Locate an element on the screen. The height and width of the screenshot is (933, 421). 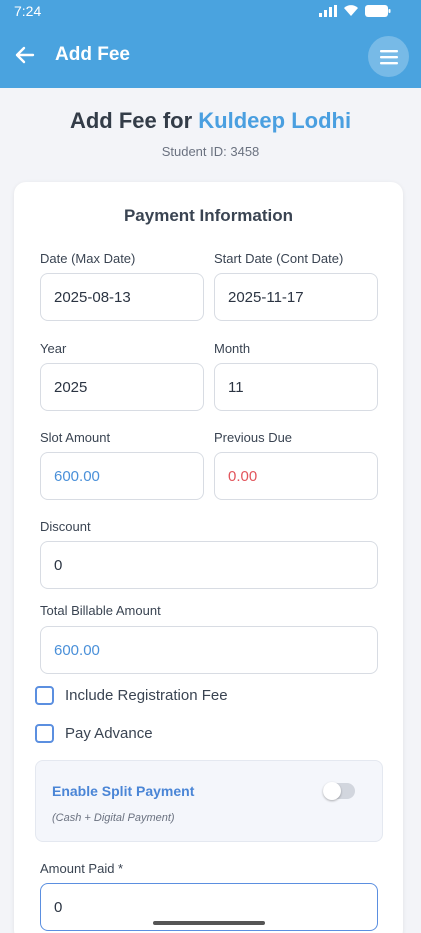
app-title: Add Fee is located at coordinates (92, 54).